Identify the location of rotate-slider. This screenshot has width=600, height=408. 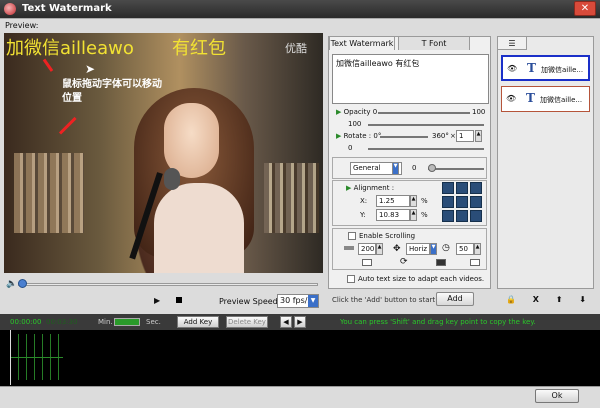
(426, 149).